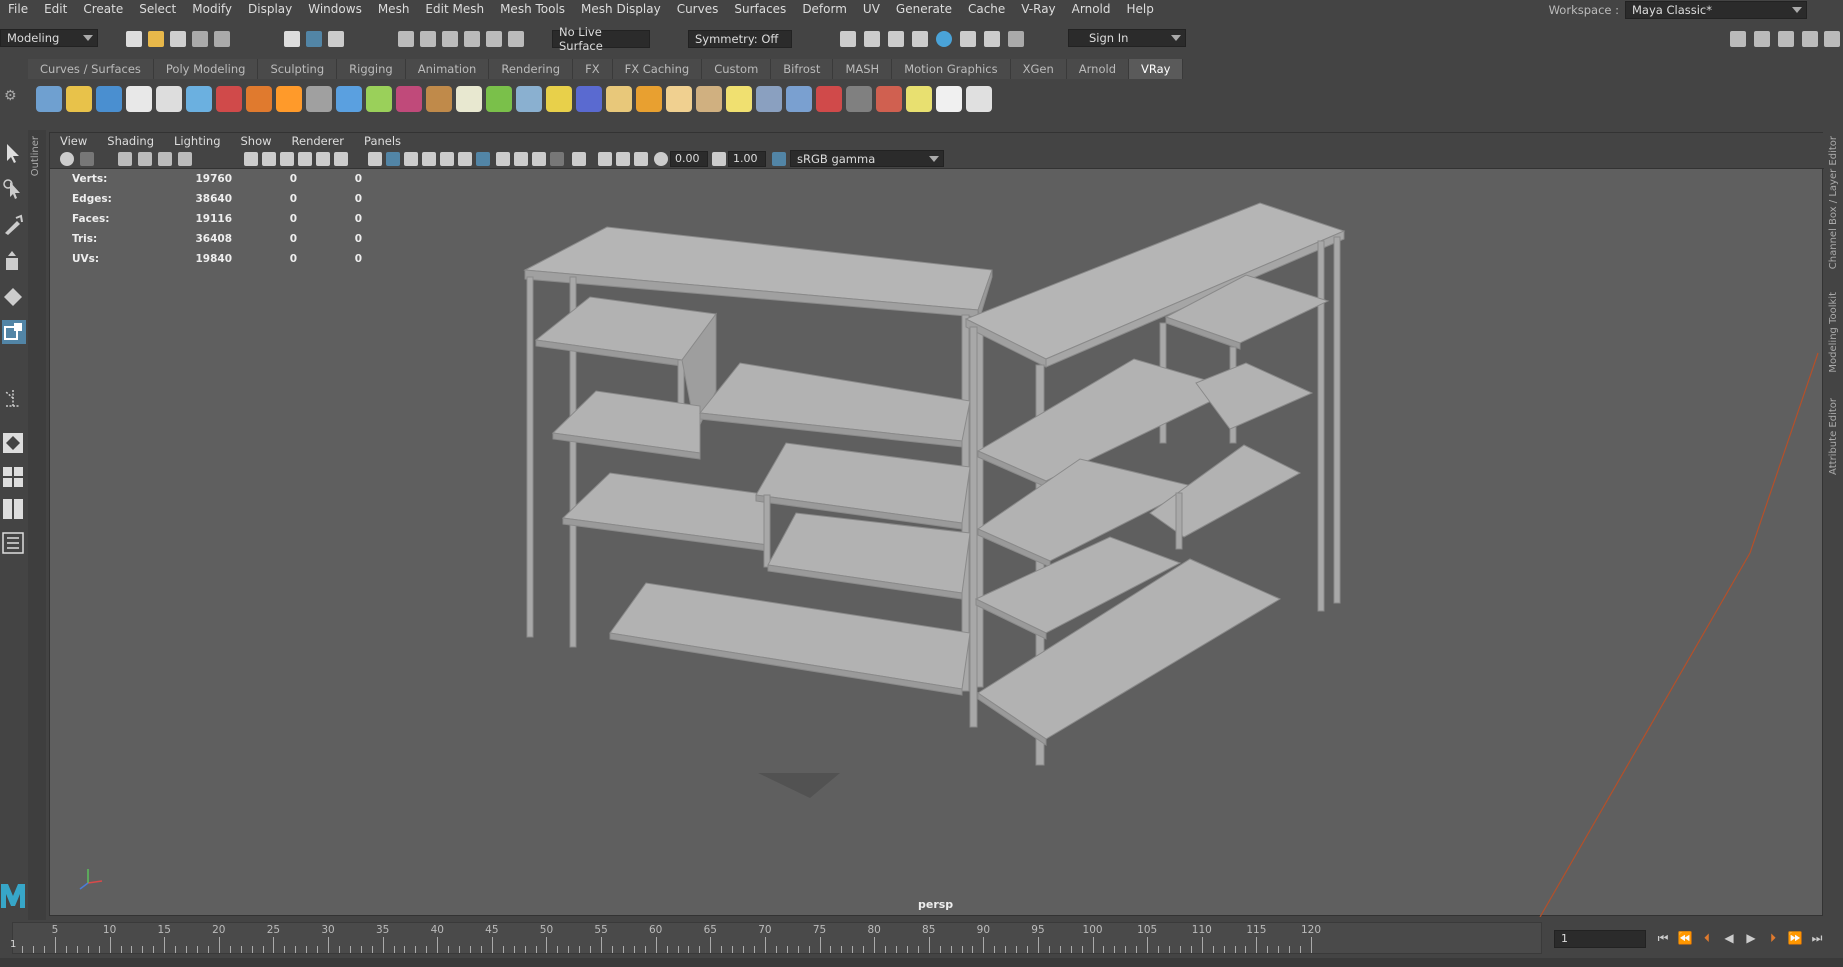 This screenshot has width=1843, height=967. What do you see at coordinates (521, 159) in the screenshot?
I see `motion-blur-icon` at bounding box center [521, 159].